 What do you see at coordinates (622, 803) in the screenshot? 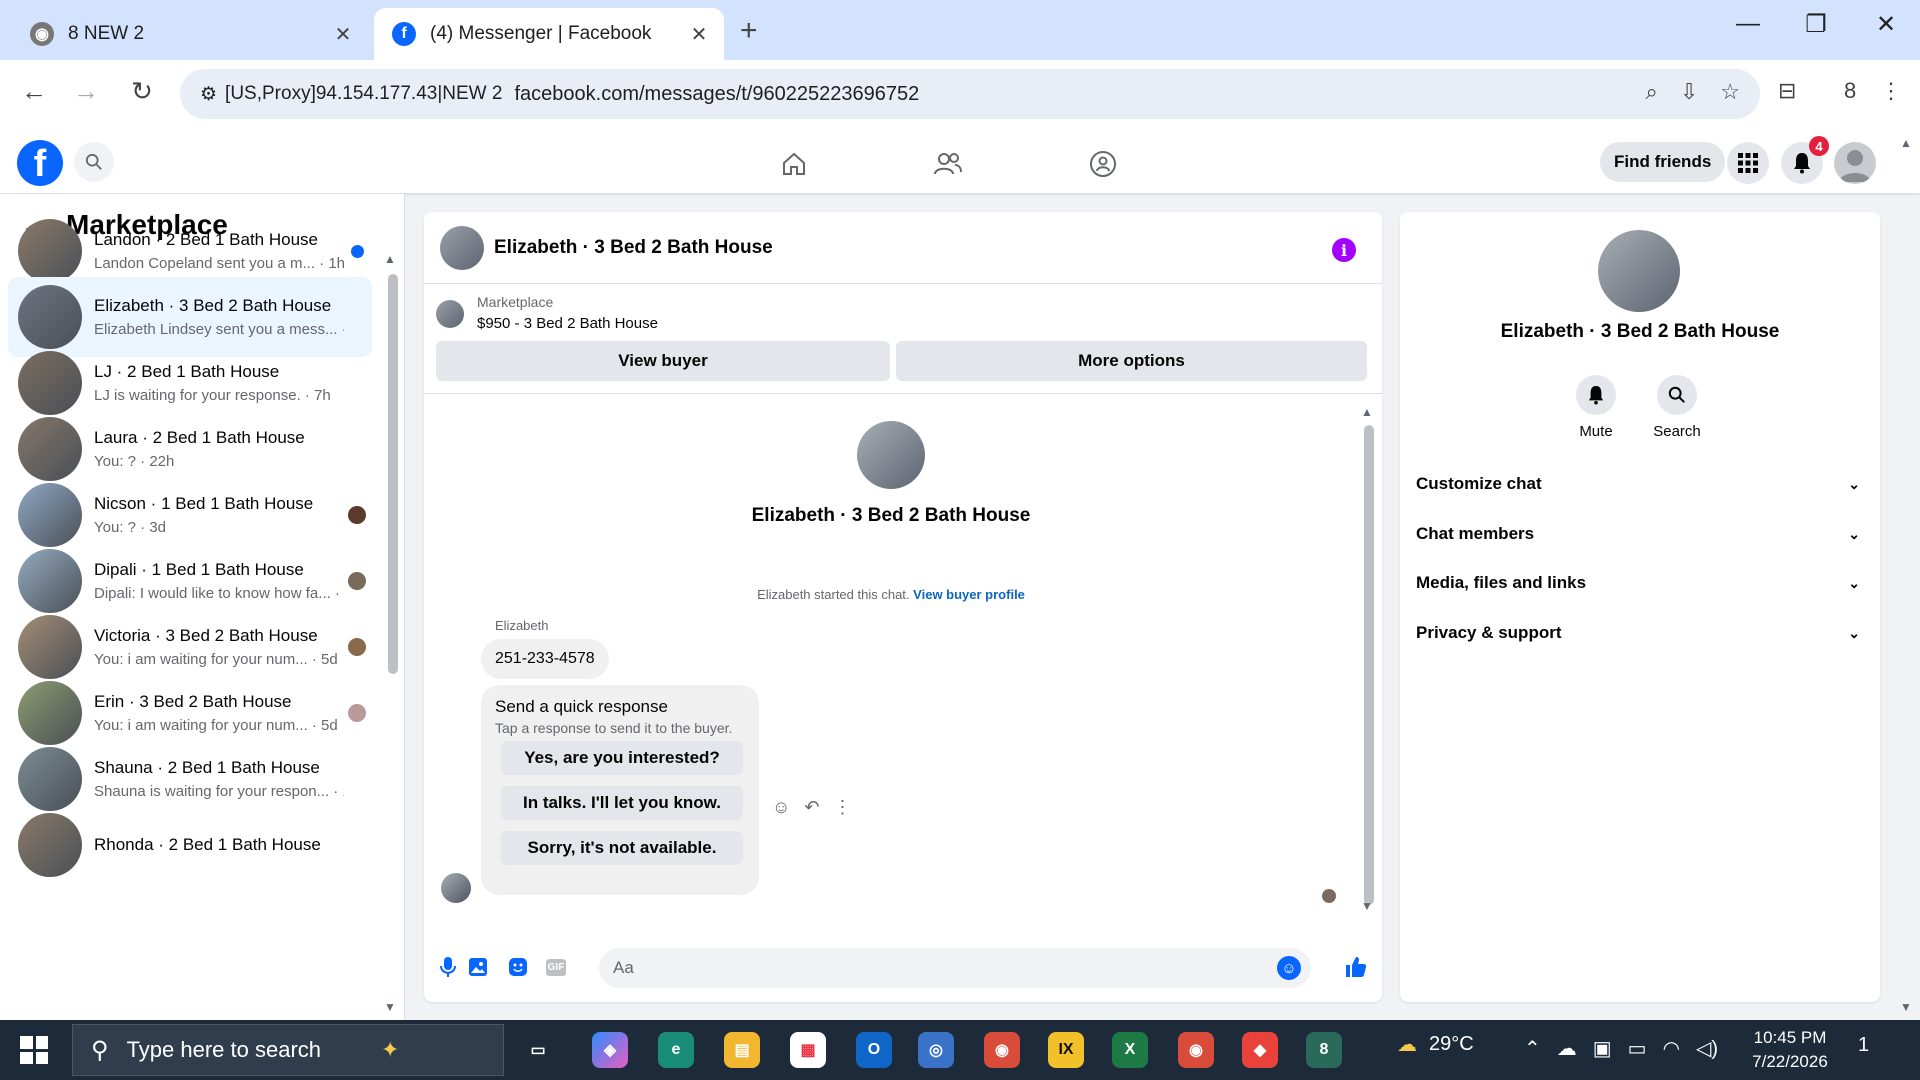
I see `quick-response-option: In talks. I'll let you know.` at bounding box center [622, 803].